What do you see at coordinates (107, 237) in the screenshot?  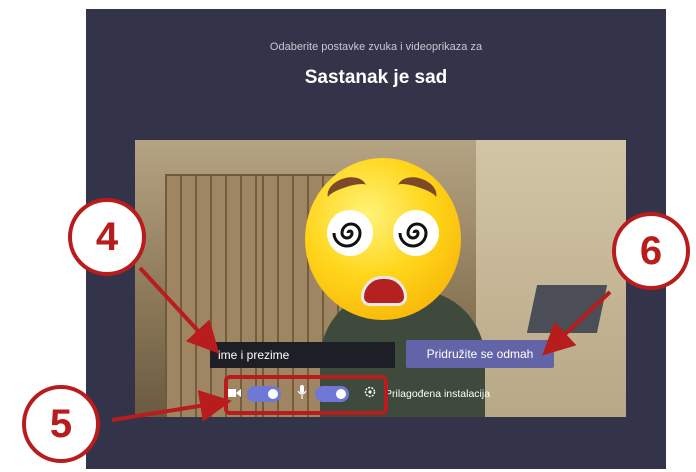 I see `callout-4: 4` at bounding box center [107, 237].